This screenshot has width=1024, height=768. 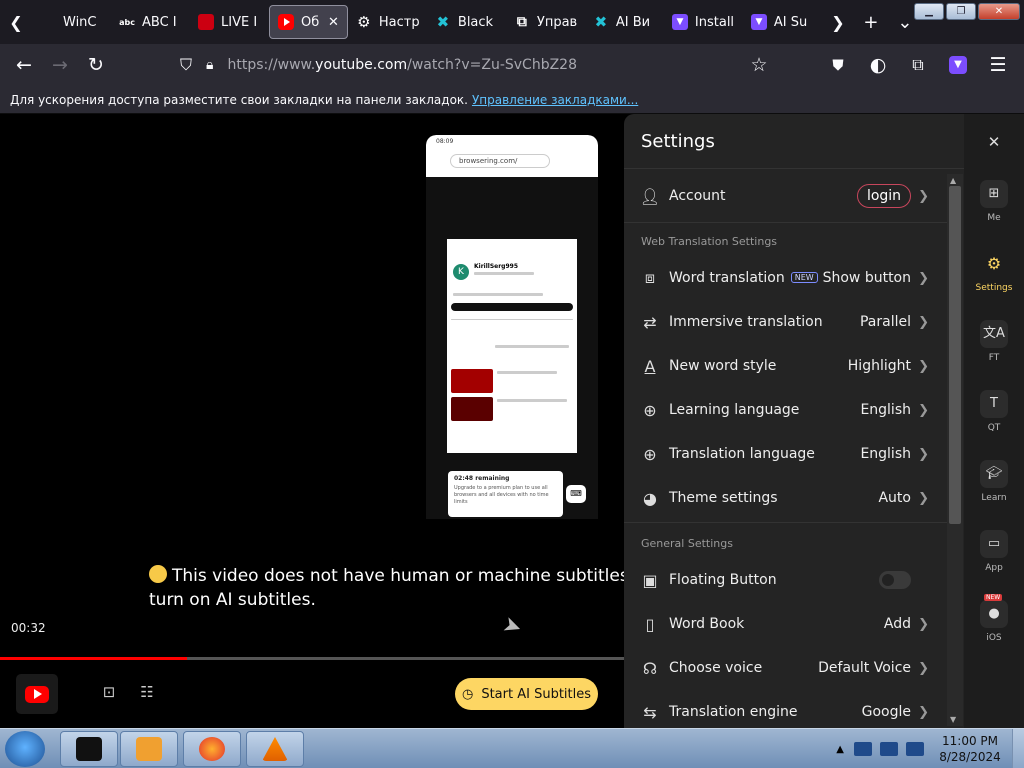 I want to click on clock: 11:00 PM 8/28/2024, so click(x=970, y=749).